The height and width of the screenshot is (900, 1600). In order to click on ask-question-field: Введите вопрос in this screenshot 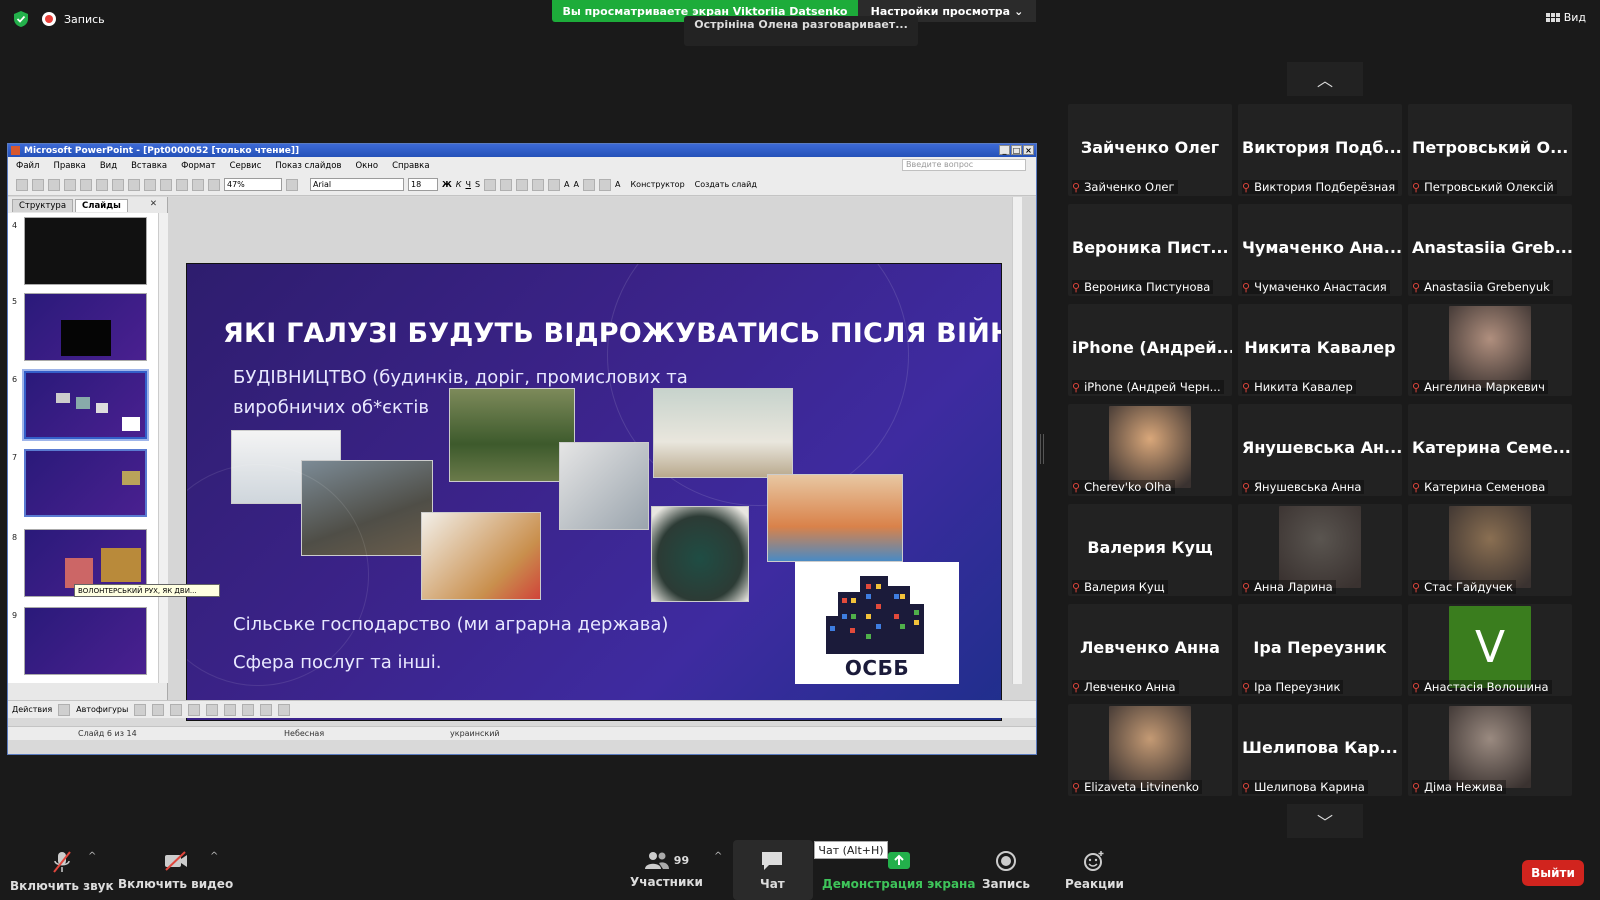, I will do `click(964, 165)`.